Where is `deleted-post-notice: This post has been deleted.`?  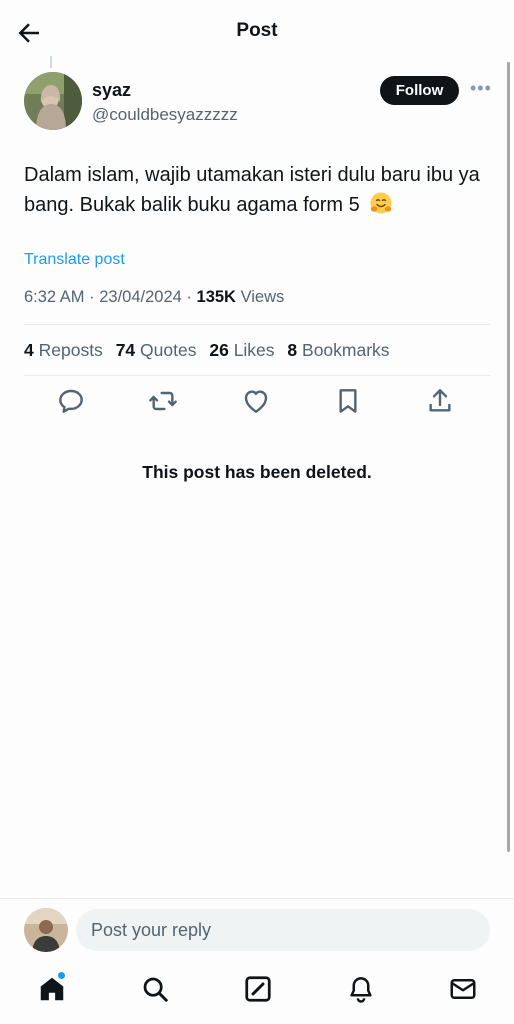
deleted-post-notice: This post has been deleted. is located at coordinates (257, 472).